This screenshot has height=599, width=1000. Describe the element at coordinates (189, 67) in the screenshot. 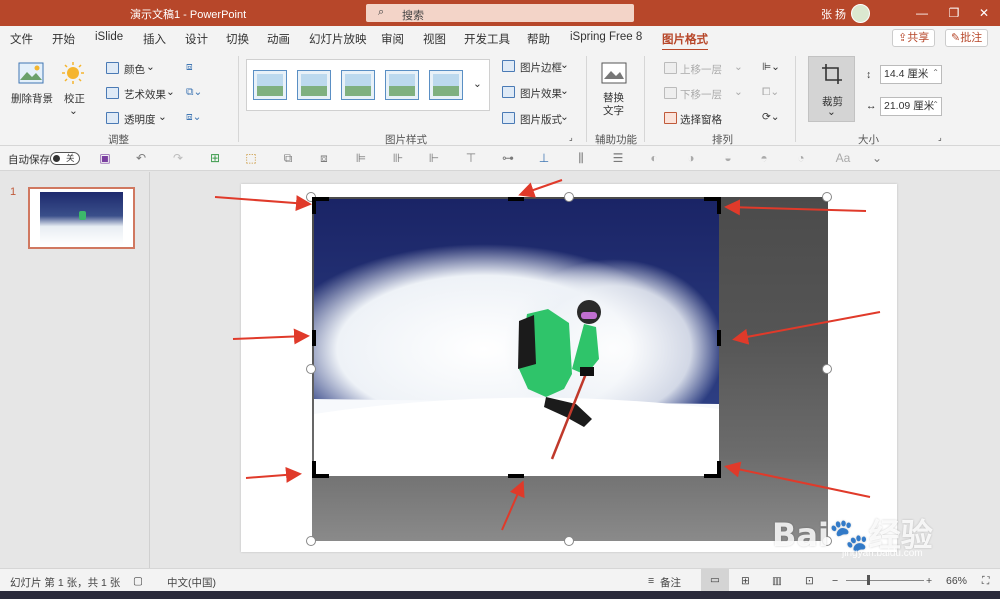

I see `compress-pictures-icon: ⧈` at that location.